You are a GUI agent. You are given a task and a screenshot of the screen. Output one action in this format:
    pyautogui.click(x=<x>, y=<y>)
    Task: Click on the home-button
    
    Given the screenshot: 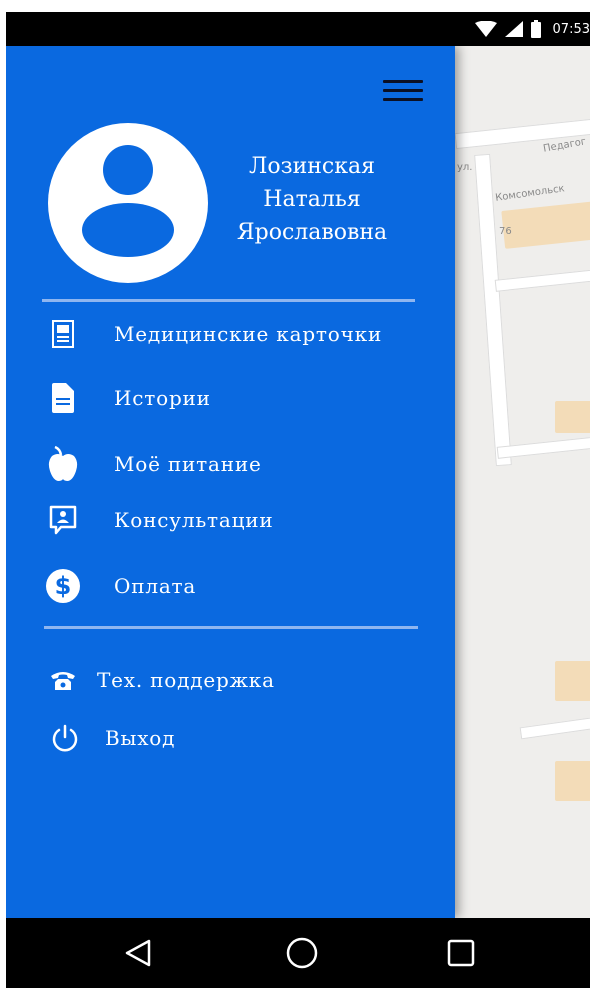 What is the action you would take?
    pyautogui.click(x=302, y=953)
    